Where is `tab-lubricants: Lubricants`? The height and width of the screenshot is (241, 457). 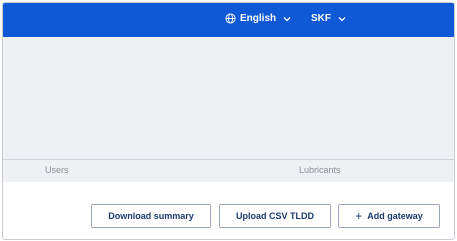
tab-lubricants: Lubricants is located at coordinates (320, 170).